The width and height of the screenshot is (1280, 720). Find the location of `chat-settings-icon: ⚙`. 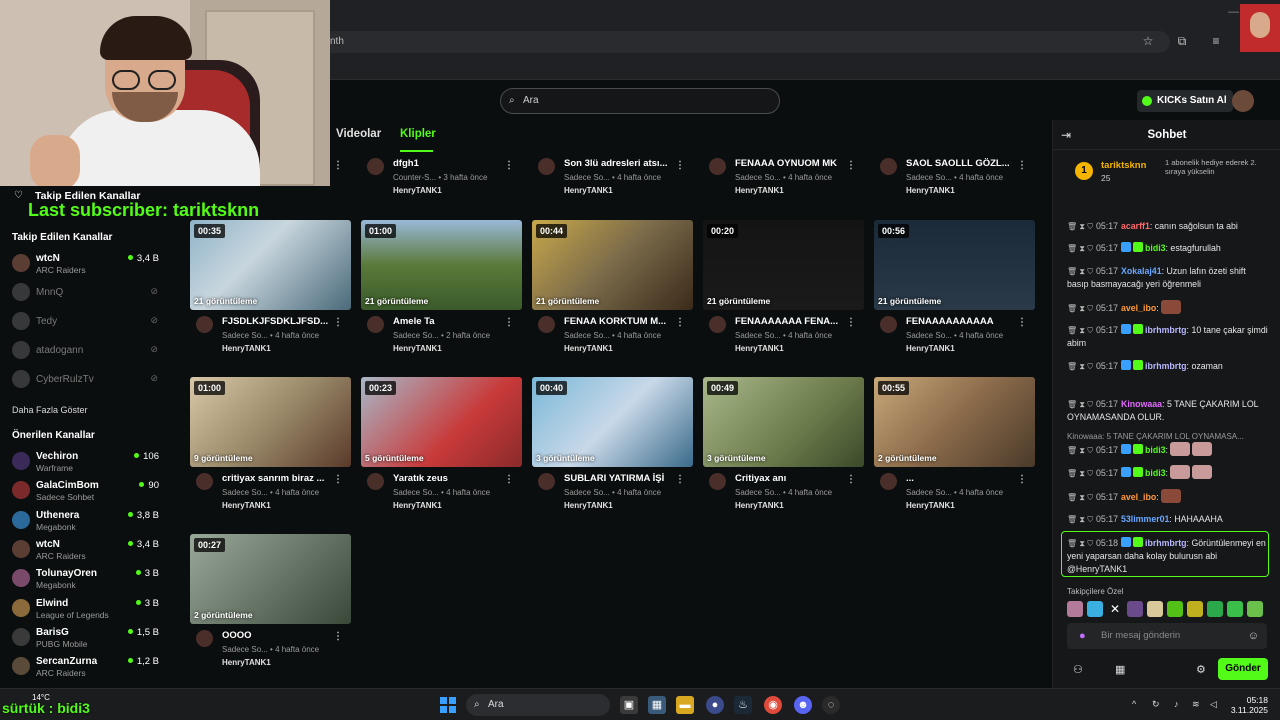

chat-settings-icon: ⚙ is located at coordinates (1201, 669).